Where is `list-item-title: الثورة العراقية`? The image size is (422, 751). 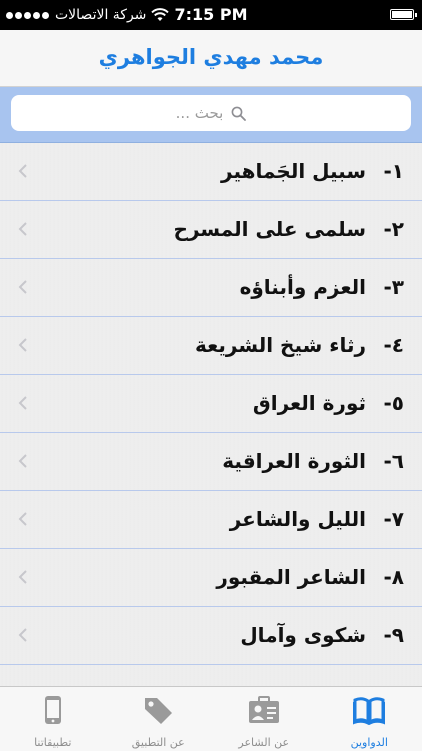 list-item-title: الثورة العراقية is located at coordinates (294, 461).